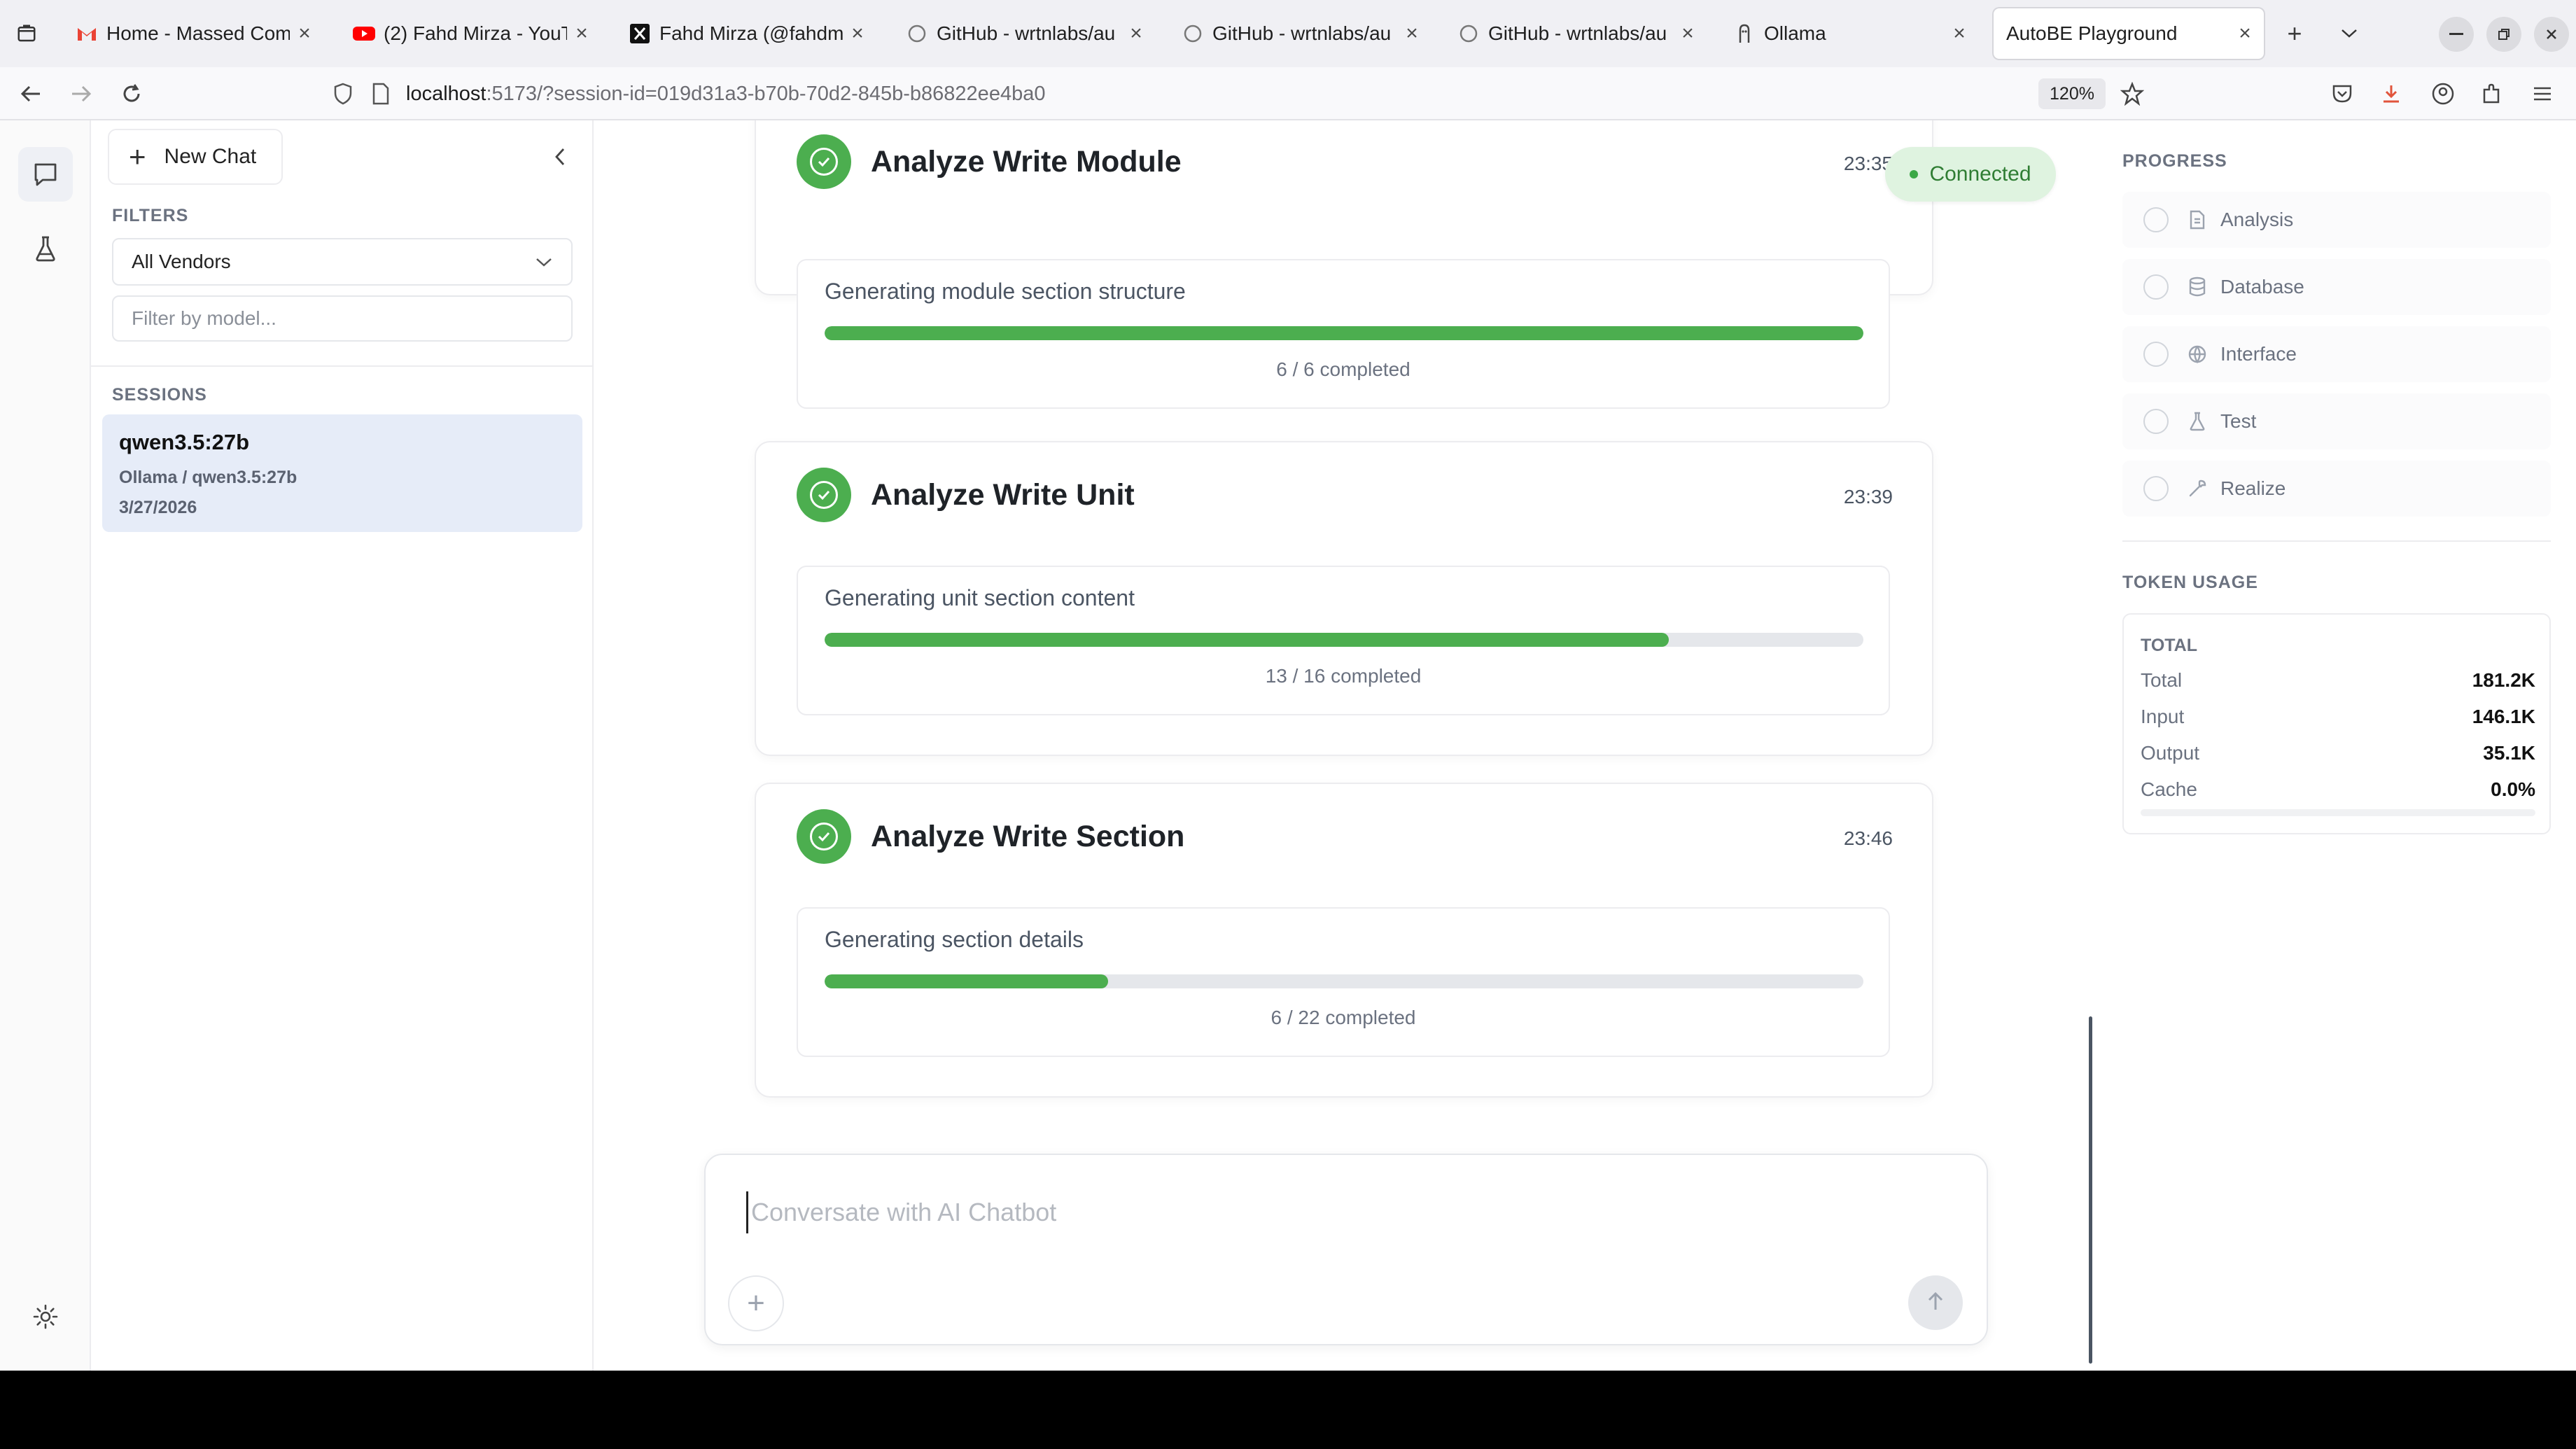 The width and height of the screenshot is (2576, 1449). What do you see at coordinates (1343, 1017) in the screenshot?
I see `progress-count: 6 / 22 completed` at bounding box center [1343, 1017].